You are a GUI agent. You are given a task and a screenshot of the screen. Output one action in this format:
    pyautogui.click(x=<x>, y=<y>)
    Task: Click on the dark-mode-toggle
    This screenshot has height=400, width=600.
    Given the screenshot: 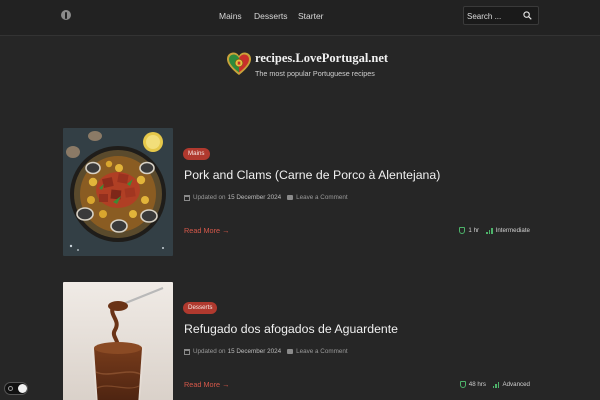 What is the action you would take?
    pyautogui.click(x=16, y=388)
    